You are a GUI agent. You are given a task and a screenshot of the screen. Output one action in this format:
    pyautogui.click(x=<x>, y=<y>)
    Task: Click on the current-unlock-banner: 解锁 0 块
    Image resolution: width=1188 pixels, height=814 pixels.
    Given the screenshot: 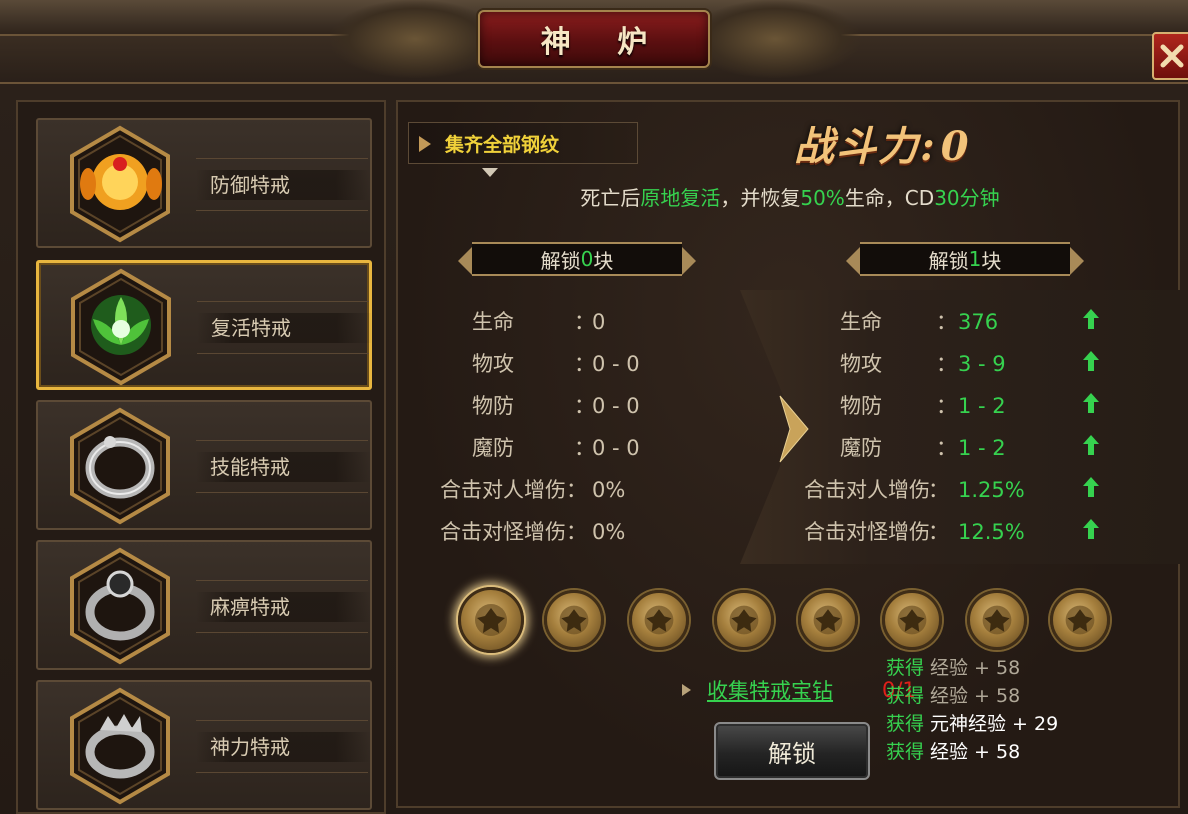 What is the action you would take?
    pyautogui.click(x=577, y=259)
    